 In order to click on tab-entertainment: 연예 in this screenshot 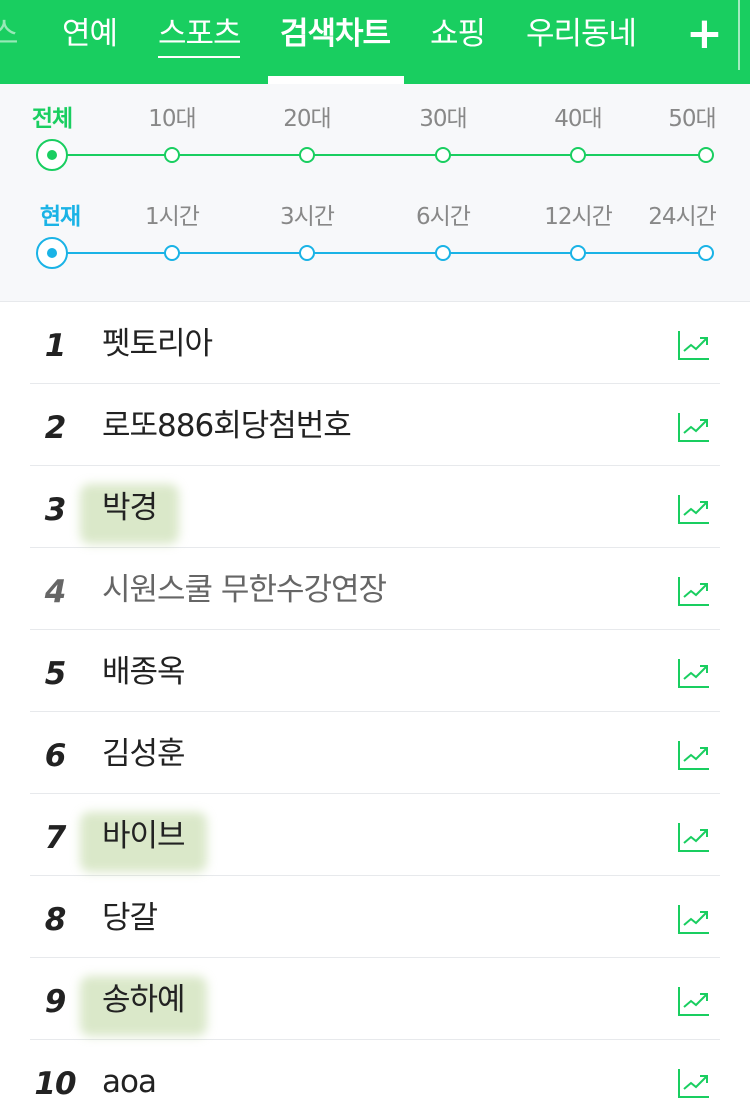, I will do `click(90, 34)`.